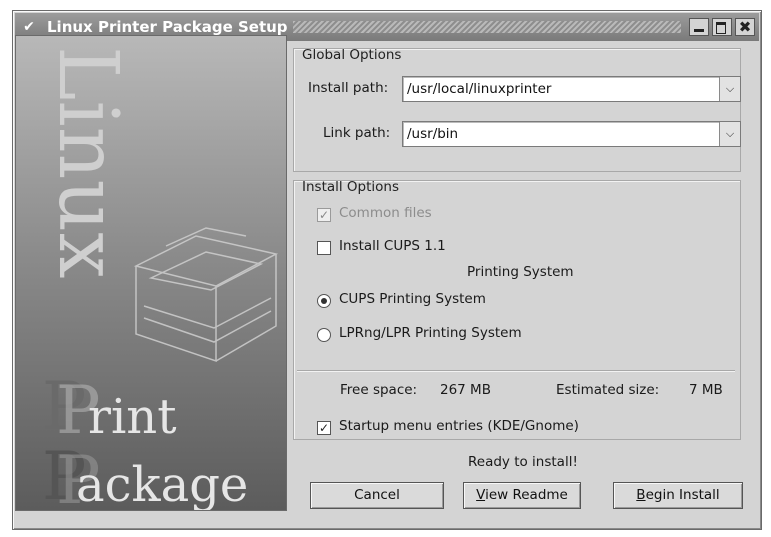 This screenshot has width=771, height=537. What do you see at coordinates (745, 27) in the screenshot?
I see `close-button: ✖` at bounding box center [745, 27].